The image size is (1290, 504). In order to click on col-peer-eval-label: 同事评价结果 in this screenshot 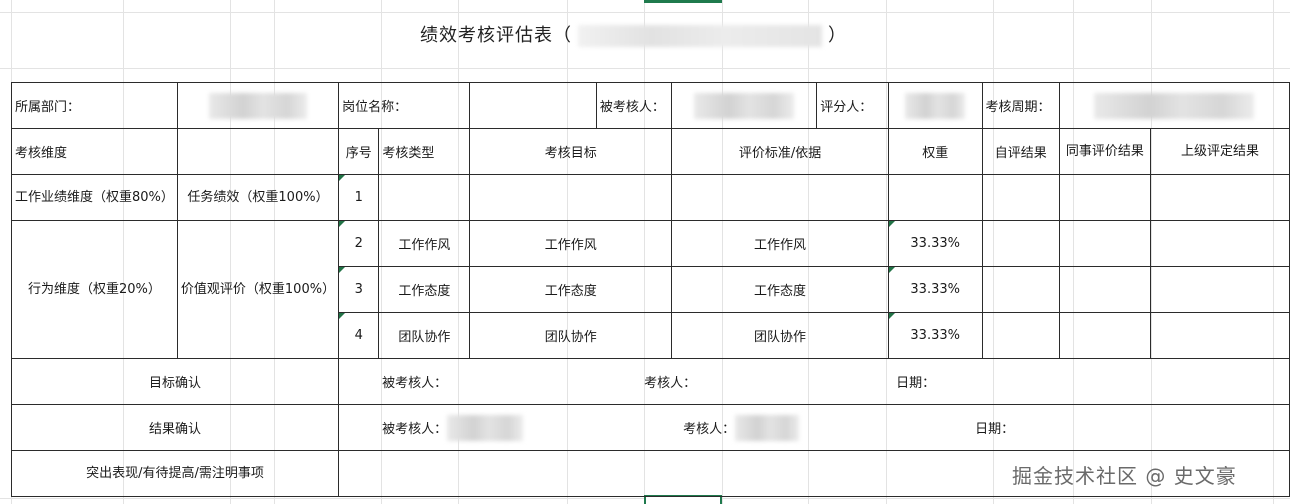, I will do `click(1104, 151)`.